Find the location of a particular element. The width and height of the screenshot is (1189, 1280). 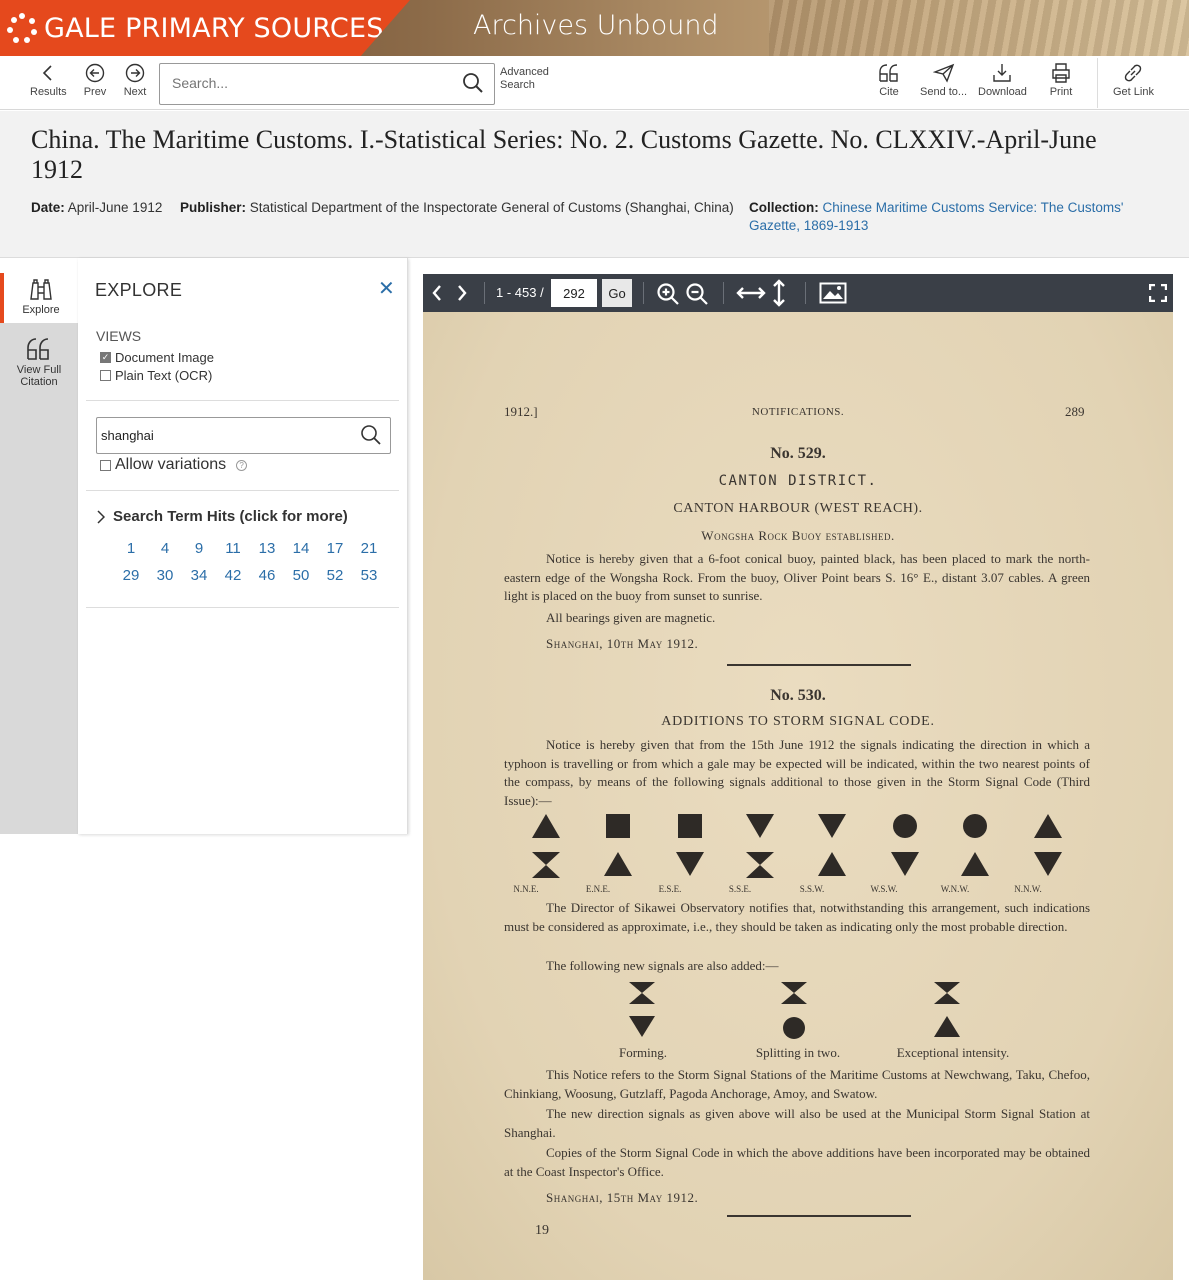

fit-height-icon is located at coordinates (779, 293).